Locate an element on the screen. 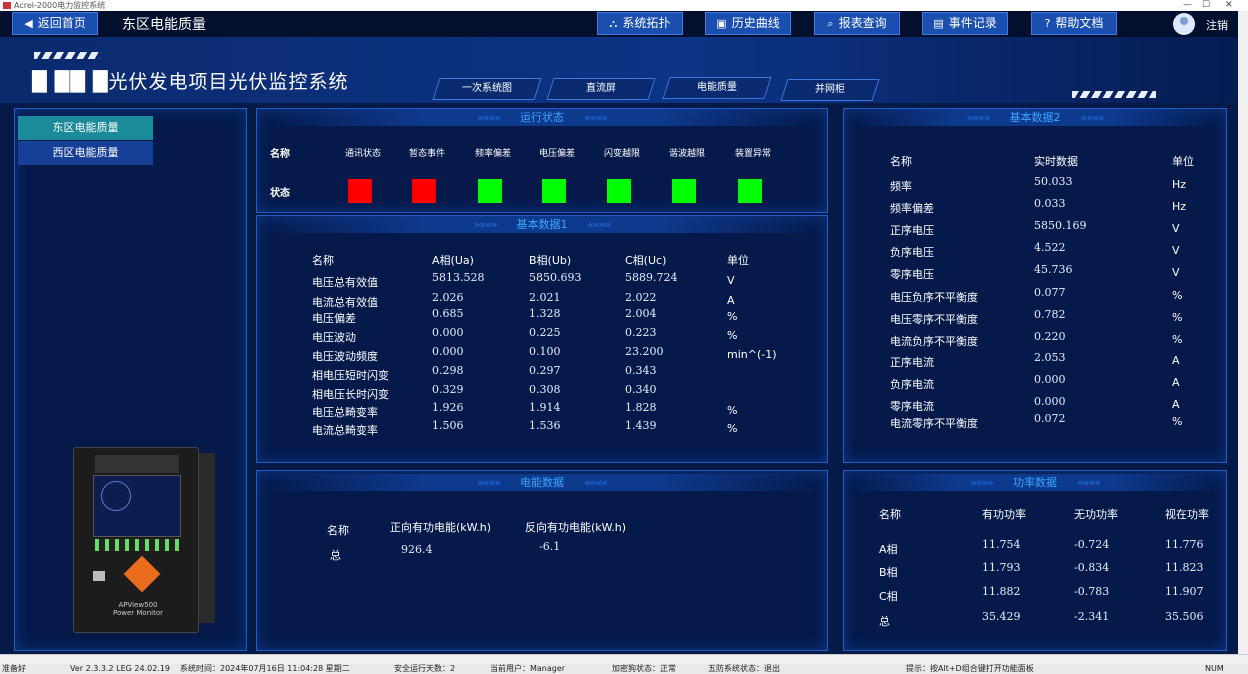  tab-grid-cabinet: 并网柜 is located at coordinates (830, 90).